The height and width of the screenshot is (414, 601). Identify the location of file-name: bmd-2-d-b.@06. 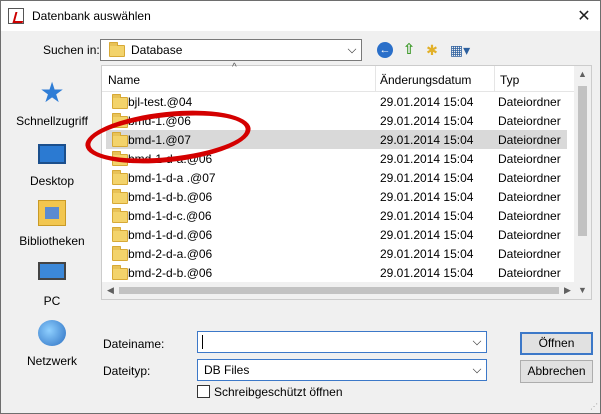
(170, 273).